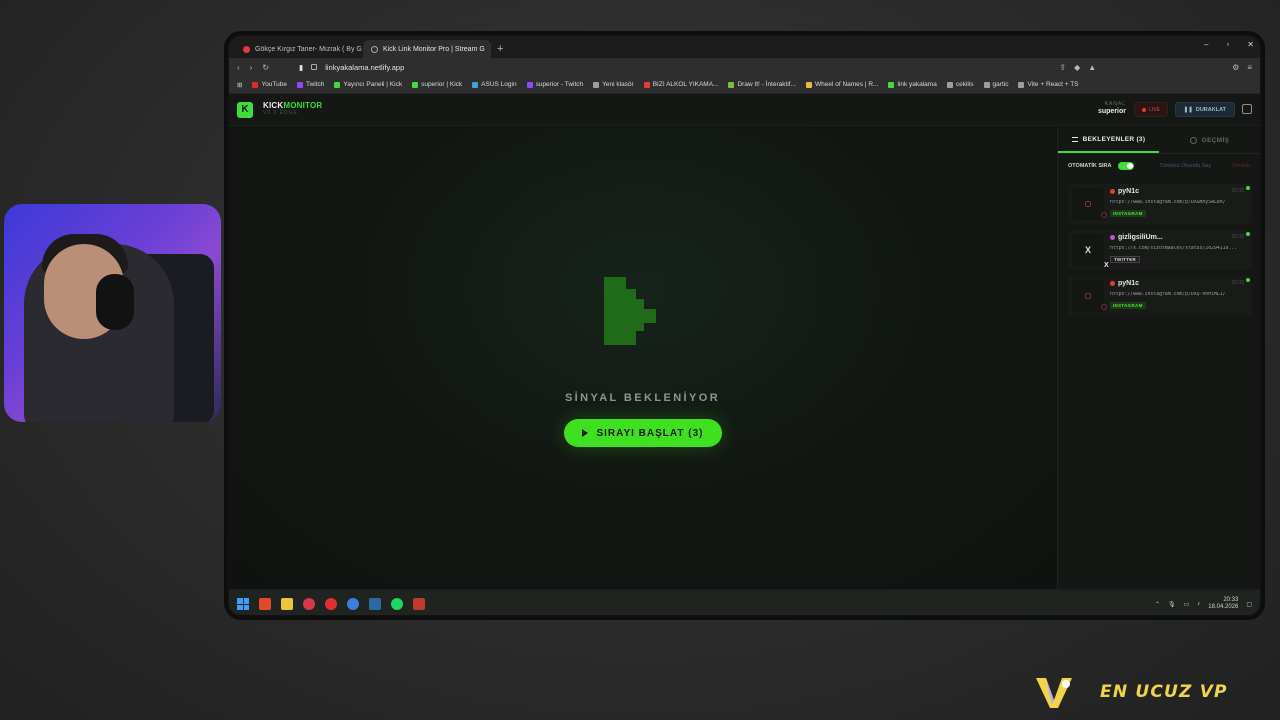  What do you see at coordinates (1077, 67) in the screenshot?
I see `brave-shield-icon: ◆` at bounding box center [1077, 67].